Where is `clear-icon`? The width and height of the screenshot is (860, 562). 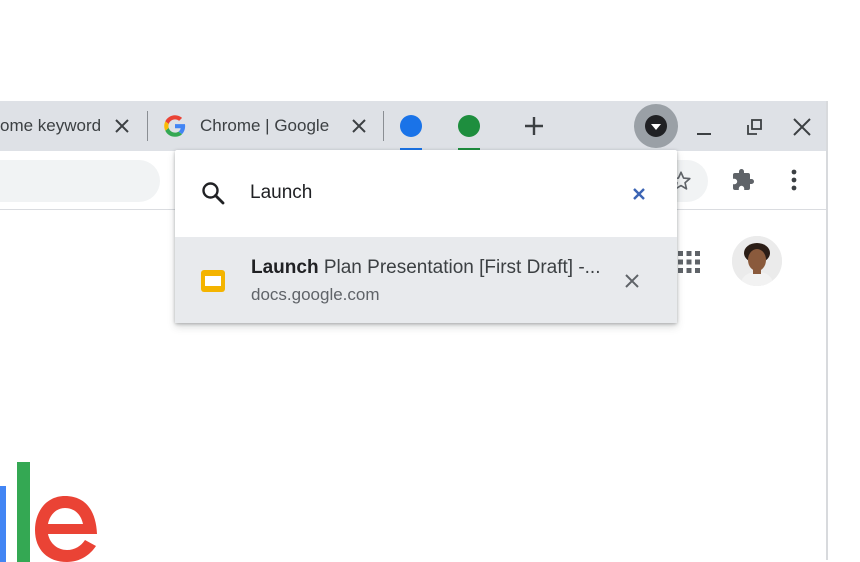
clear-icon is located at coordinates (639, 194).